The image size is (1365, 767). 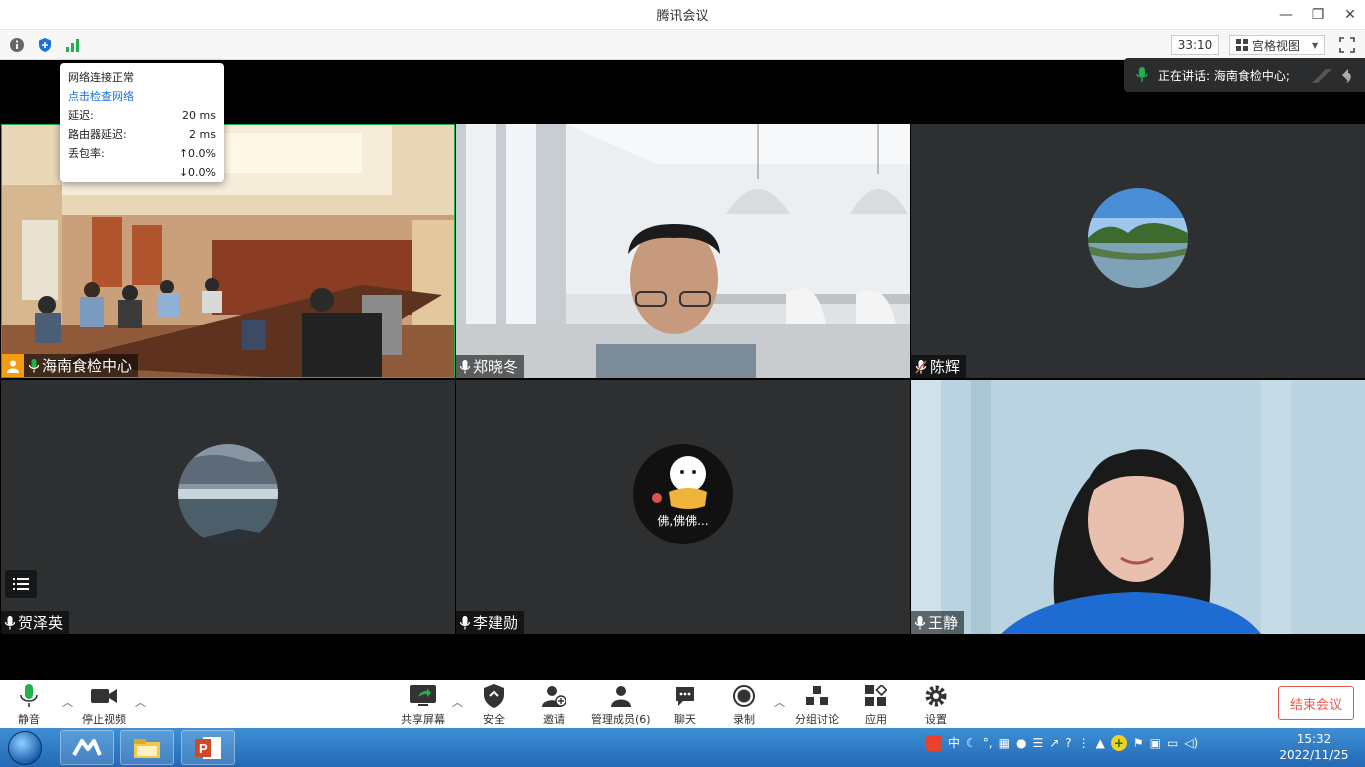 What do you see at coordinates (87, 747) in the screenshot?
I see `tencent-meeting-taskbar-icon` at bounding box center [87, 747].